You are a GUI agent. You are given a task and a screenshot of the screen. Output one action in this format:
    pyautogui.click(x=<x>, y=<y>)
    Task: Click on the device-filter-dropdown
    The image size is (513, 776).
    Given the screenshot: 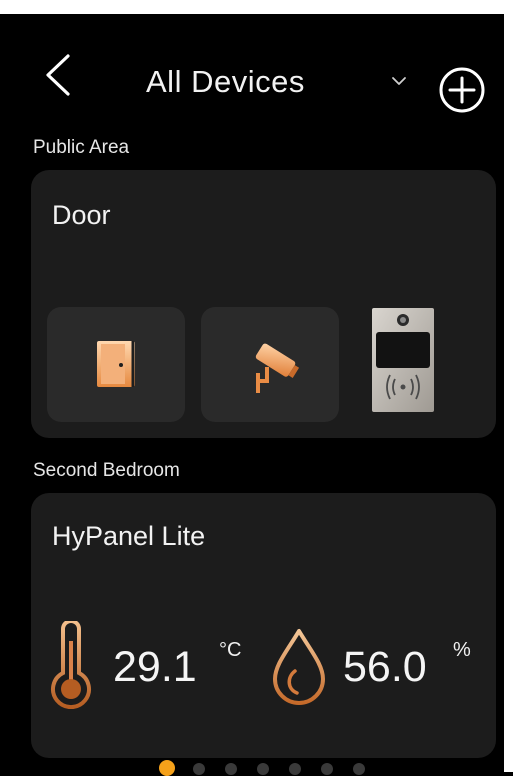 What is the action you would take?
    pyautogui.click(x=399, y=81)
    